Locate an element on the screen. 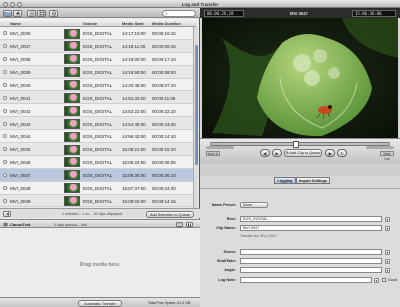  clip-media-duration: 00:00:15:10 is located at coordinates (164, 150).